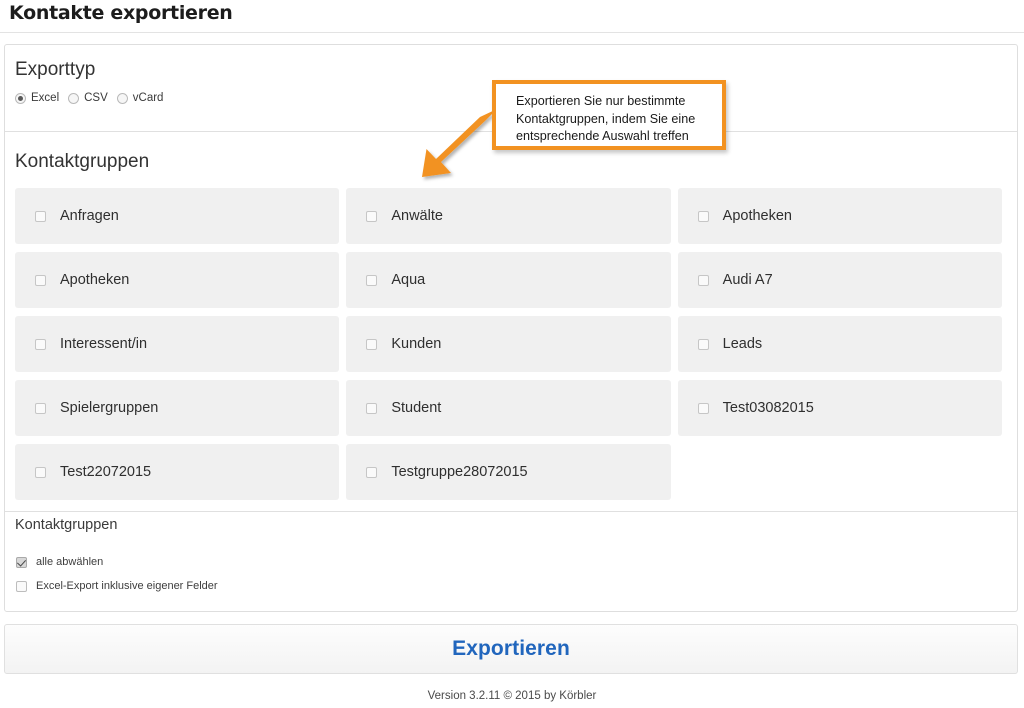 Image resolution: width=1024 pixels, height=708 pixels. I want to click on export-button-label: Exportieren, so click(511, 648).